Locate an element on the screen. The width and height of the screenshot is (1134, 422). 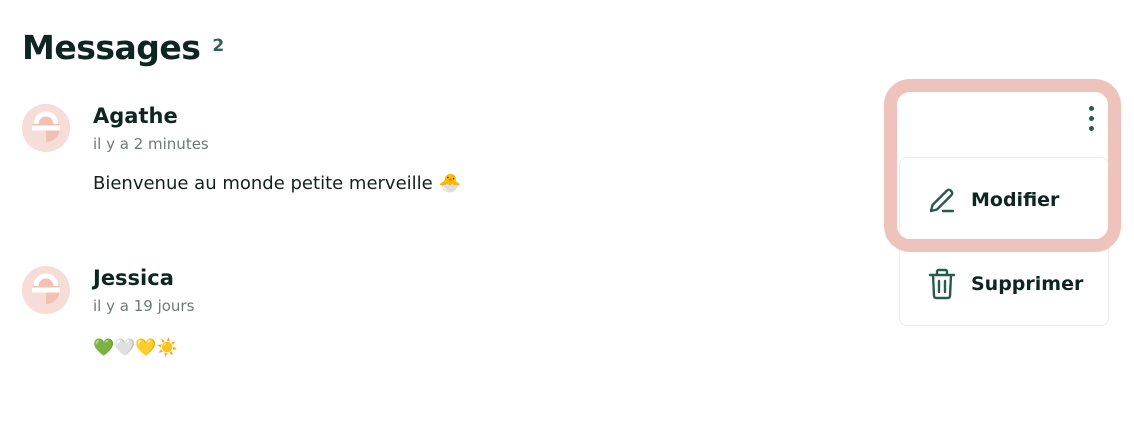
message-author: Agathe is located at coordinates (135, 116).